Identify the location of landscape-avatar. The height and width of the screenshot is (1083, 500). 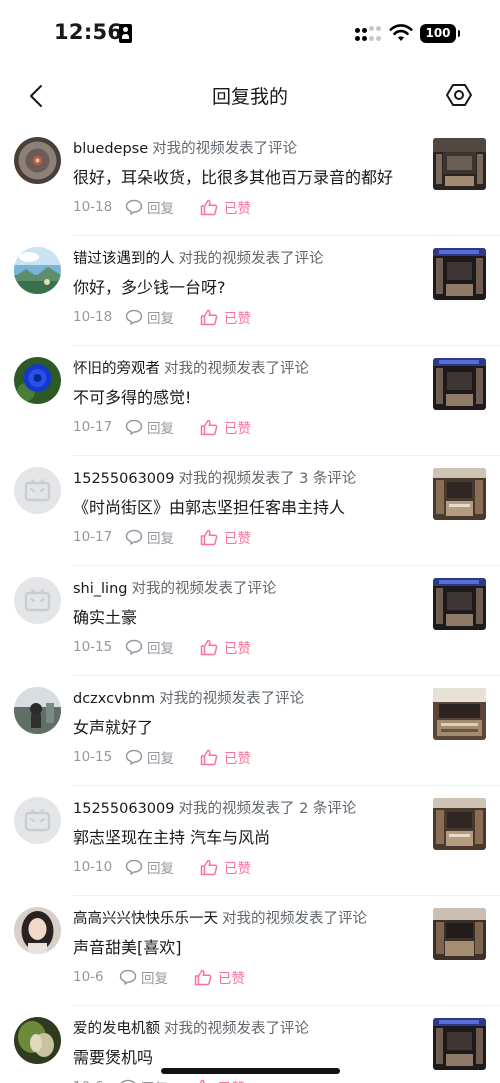
(37, 270).